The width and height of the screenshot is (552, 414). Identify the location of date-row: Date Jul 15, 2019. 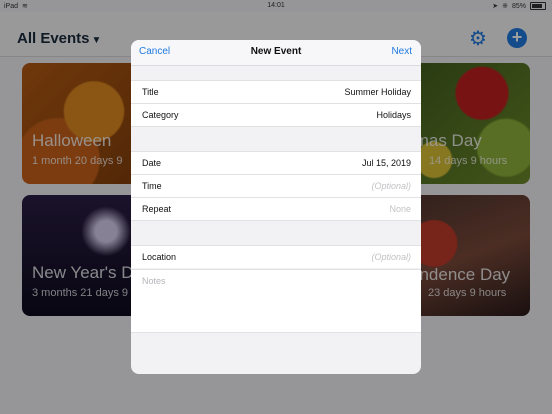
(276, 162).